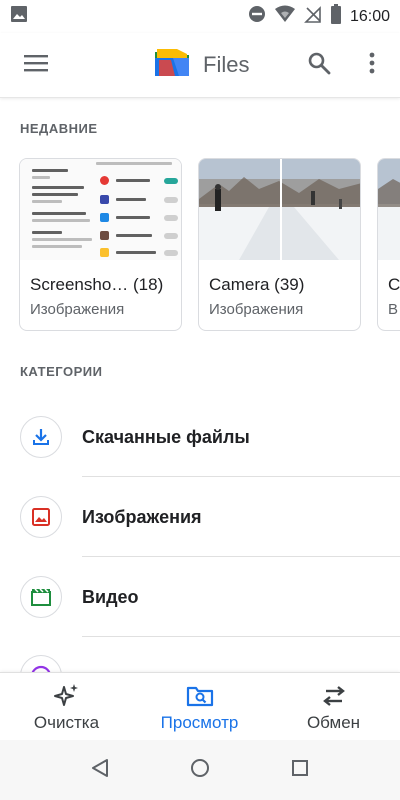  Describe the element at coordinates (313, 16) in the screenshot. I see `no-signal-icon` at that location.